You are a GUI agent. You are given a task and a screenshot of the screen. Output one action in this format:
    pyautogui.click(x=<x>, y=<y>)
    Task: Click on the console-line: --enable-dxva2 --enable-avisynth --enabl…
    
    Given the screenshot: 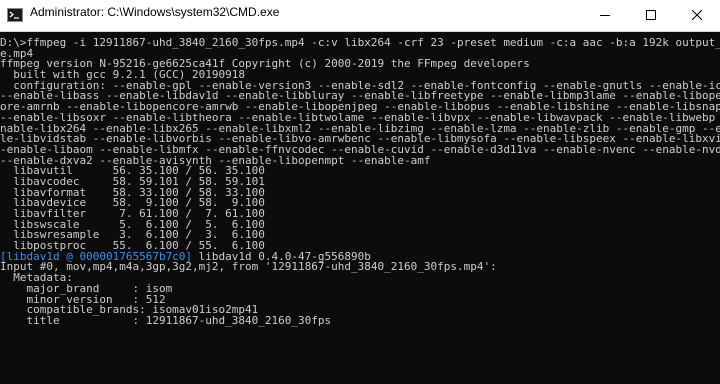 What is the action you would take?
    pyautogui.click(x=215, y=161)
    